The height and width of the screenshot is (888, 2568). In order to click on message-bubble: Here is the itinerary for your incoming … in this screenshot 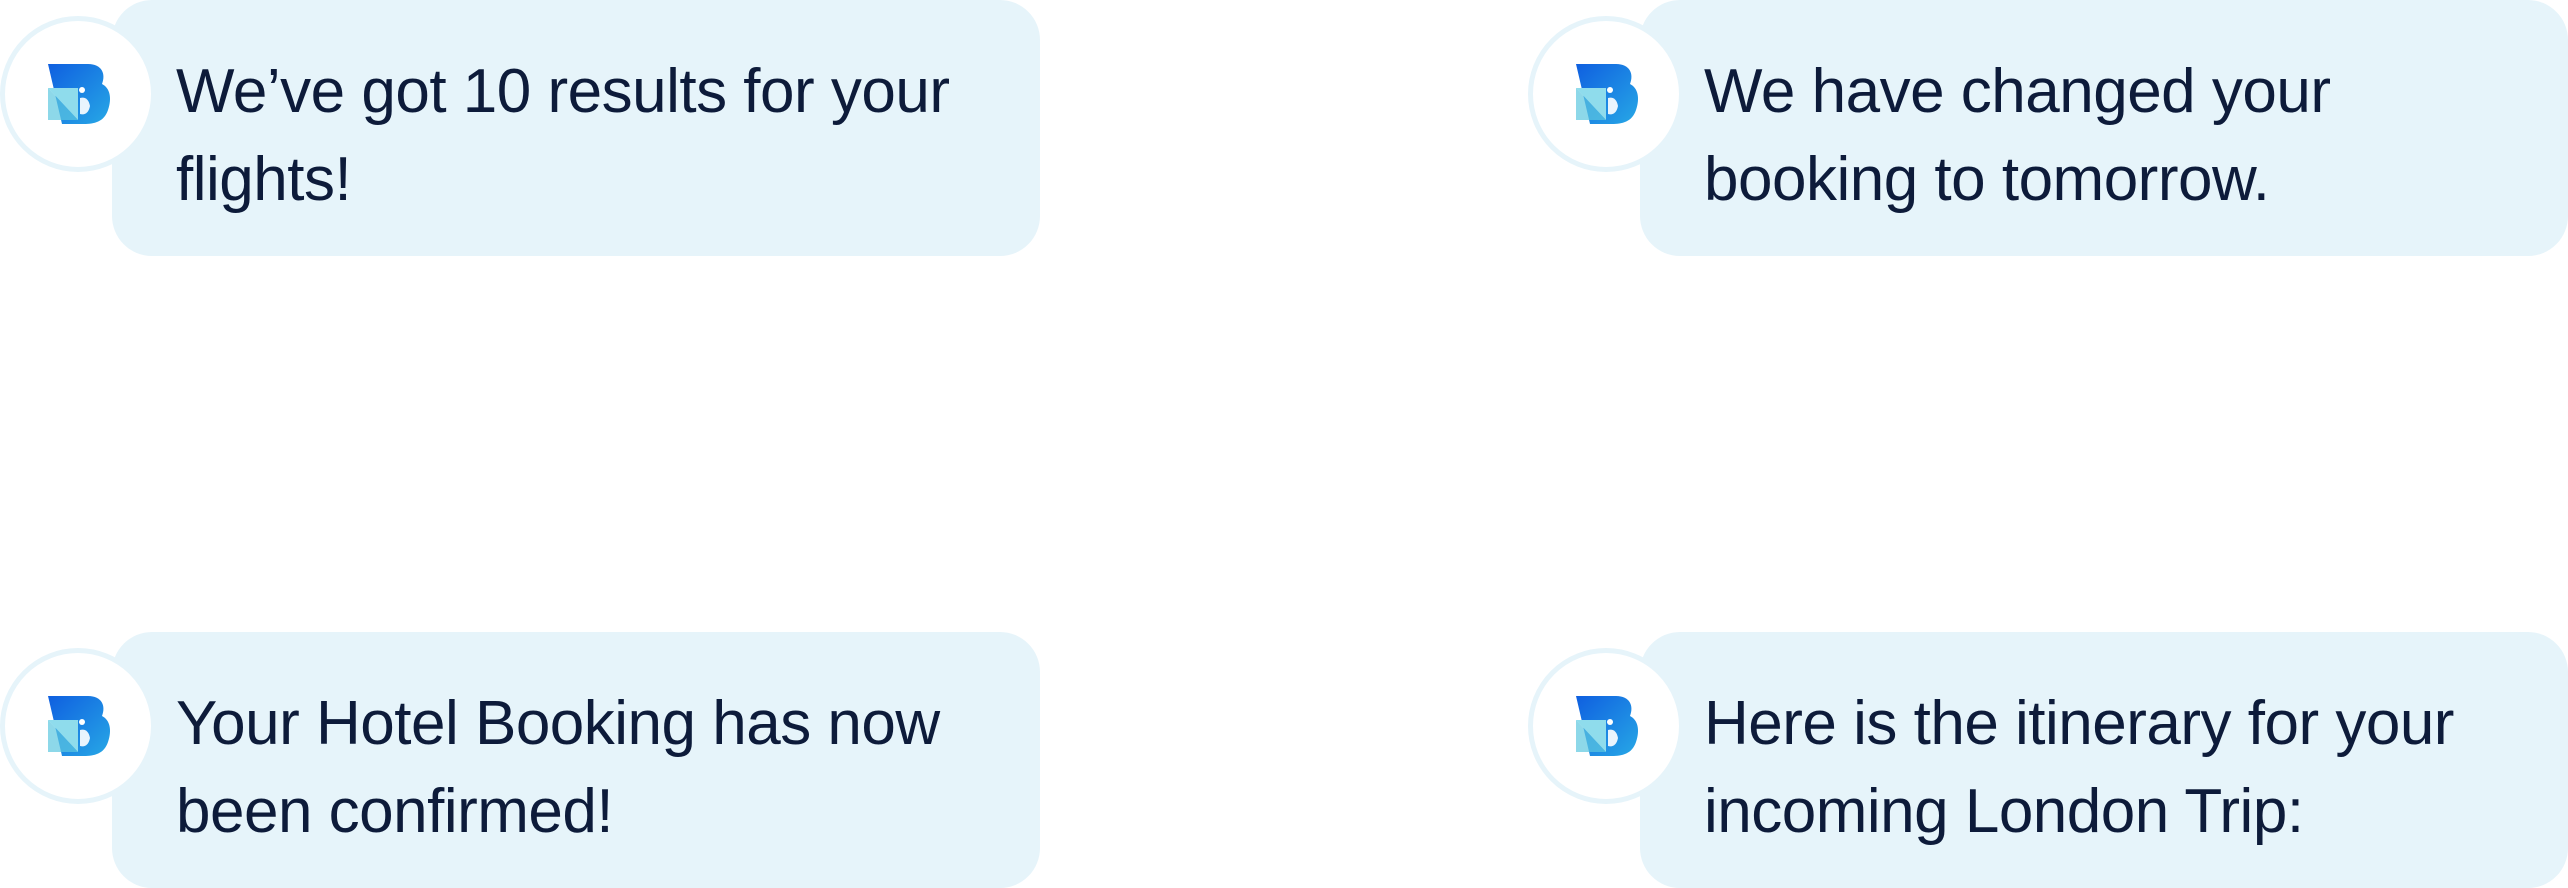, I will do `click(2104, 760)`.